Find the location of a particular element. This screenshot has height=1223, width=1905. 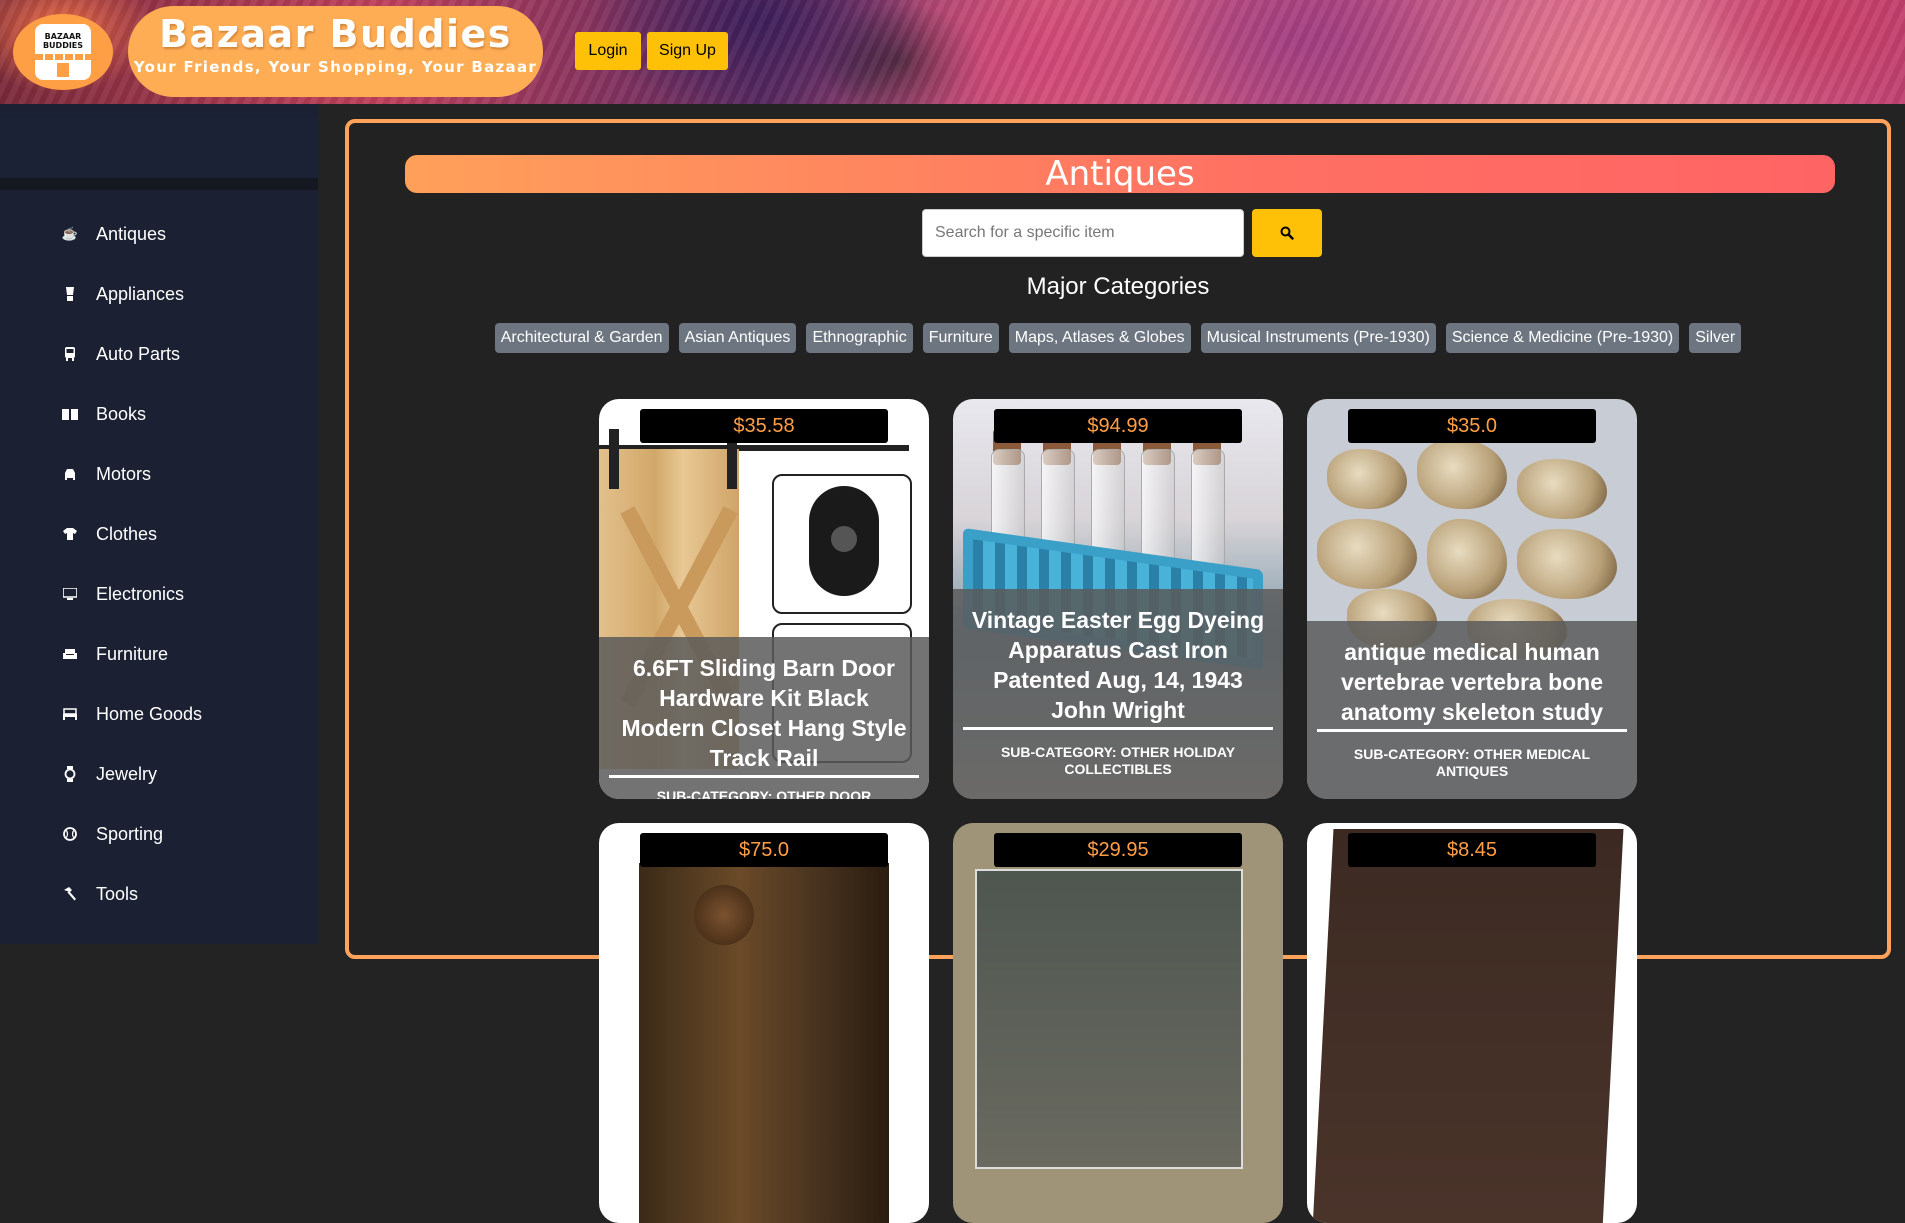

category-chip: Silver is located at coordinates (1715, 338).